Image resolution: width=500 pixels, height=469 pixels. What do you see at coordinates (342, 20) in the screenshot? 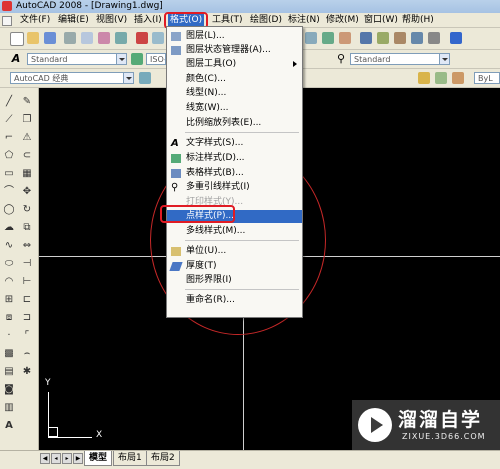
I see `menu-modify: 修改(M)` at bounding box center [342, 20].